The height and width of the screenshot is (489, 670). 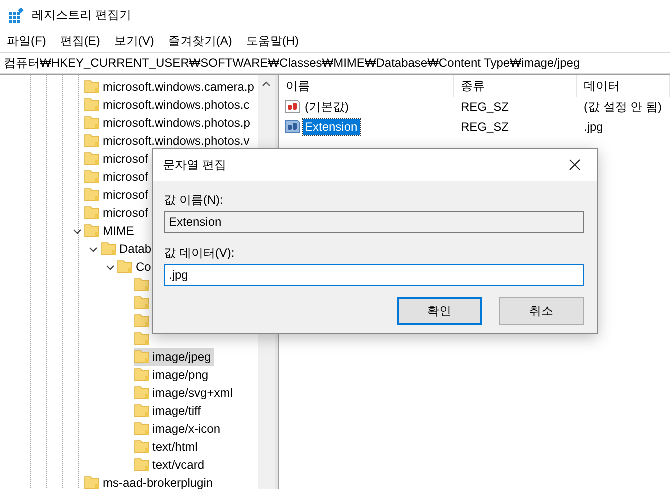 What do you see at coordinates (174, 357) in the screenshot?
I see `tree-item: image/jpeg` at bounding box center [174, 357].